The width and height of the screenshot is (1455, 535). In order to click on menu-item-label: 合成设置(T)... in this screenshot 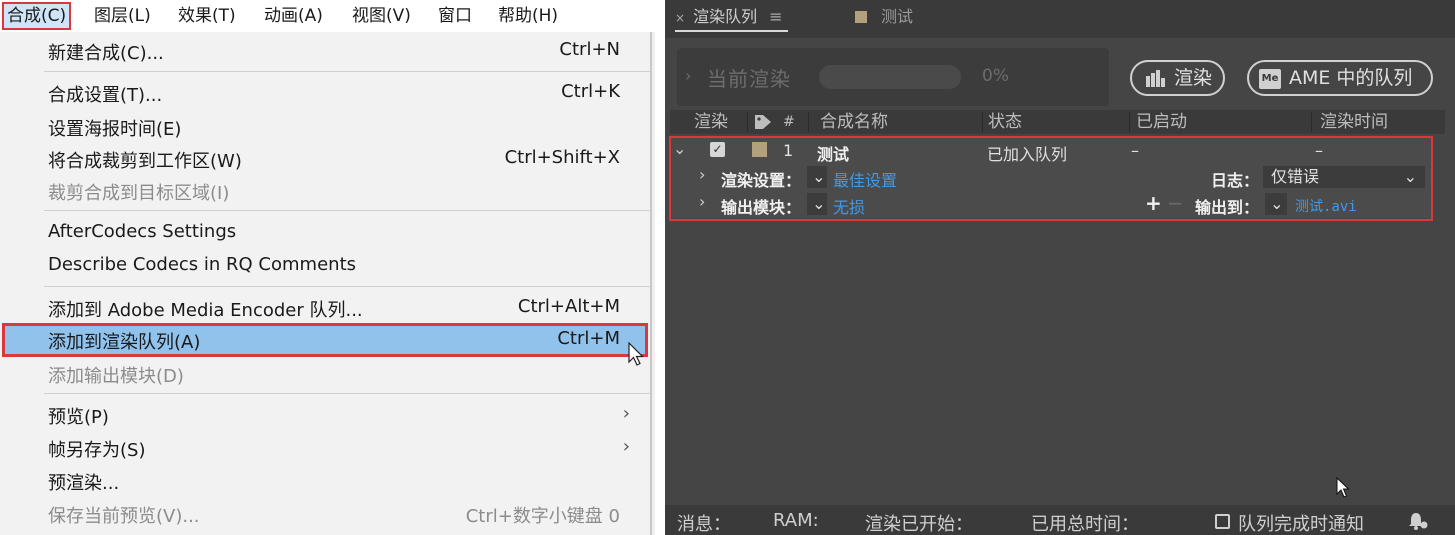, I will do `click(105, 95)`.